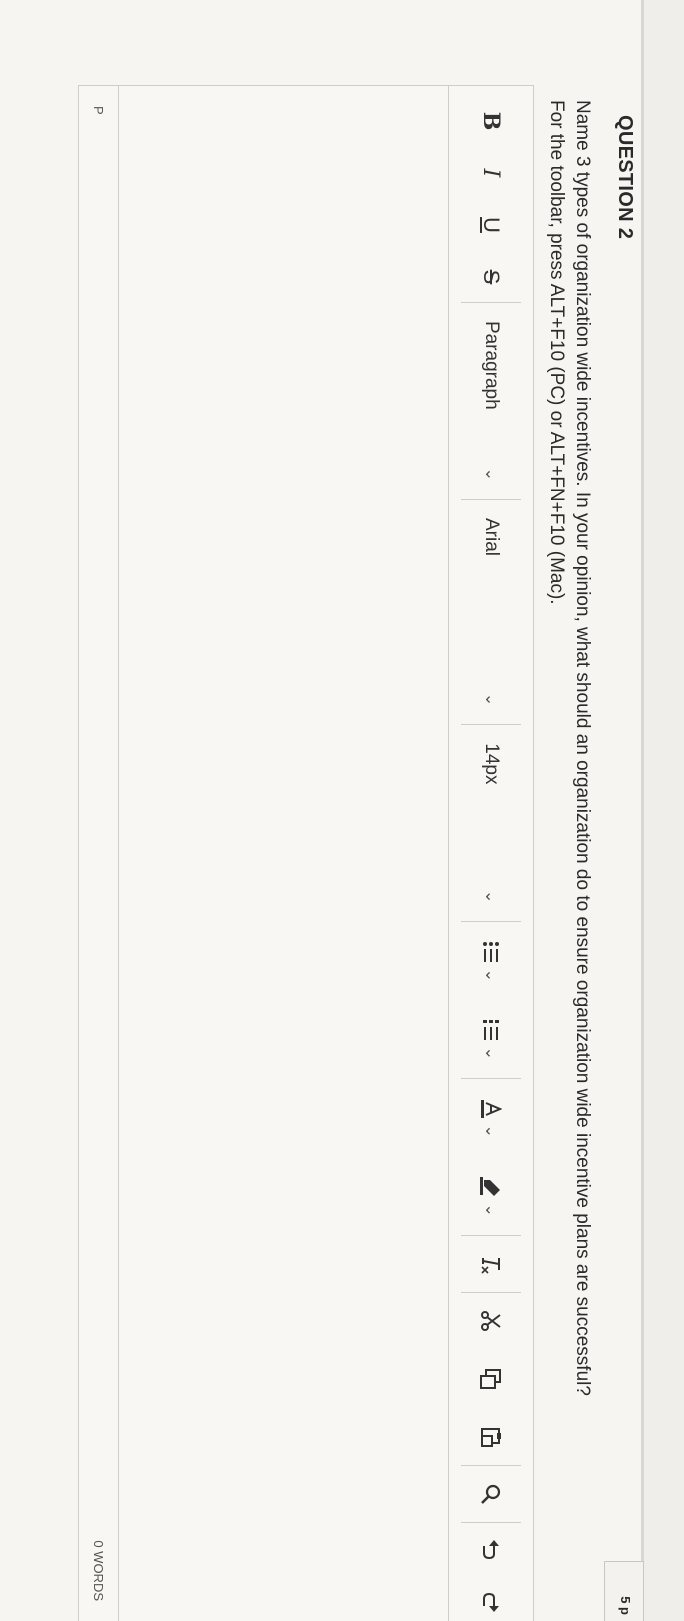 Image resolution: width=684 pixels, height=1621 pixels. I want to click on block-format-select: Paragraph ⌄, so click(491, 401).